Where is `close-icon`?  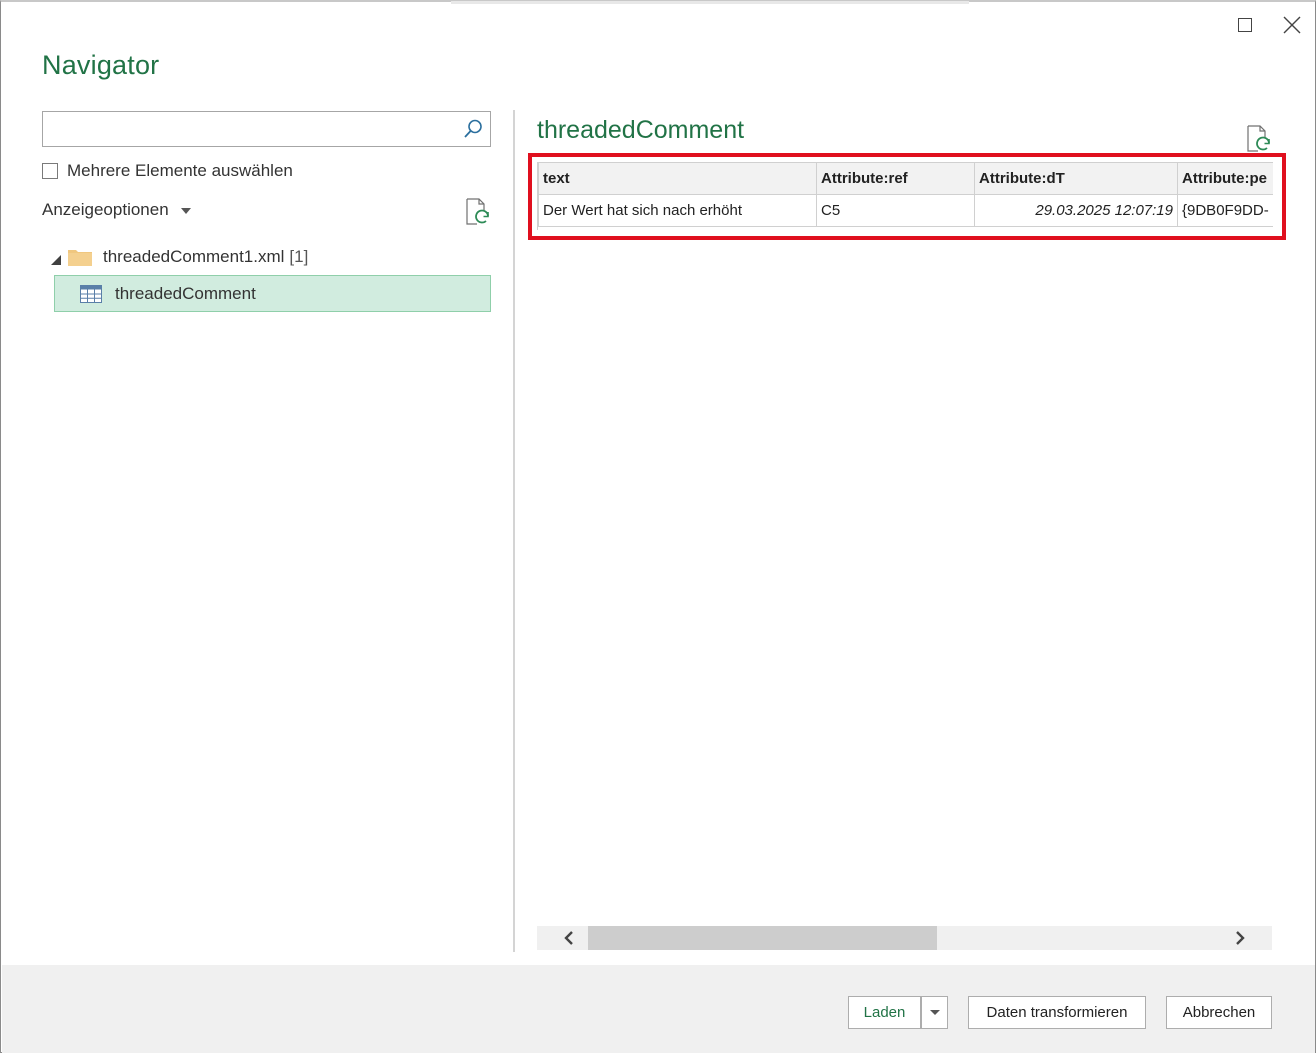 close-icon is located at coordinates (1292, 25).